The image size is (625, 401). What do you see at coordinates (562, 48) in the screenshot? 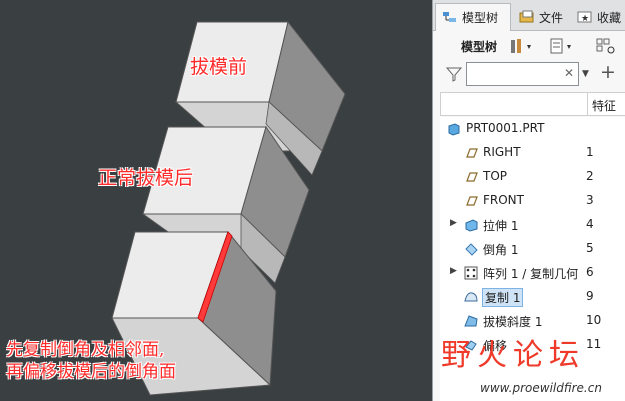
I see `show-options-icon` at bounding box center [562, 48].